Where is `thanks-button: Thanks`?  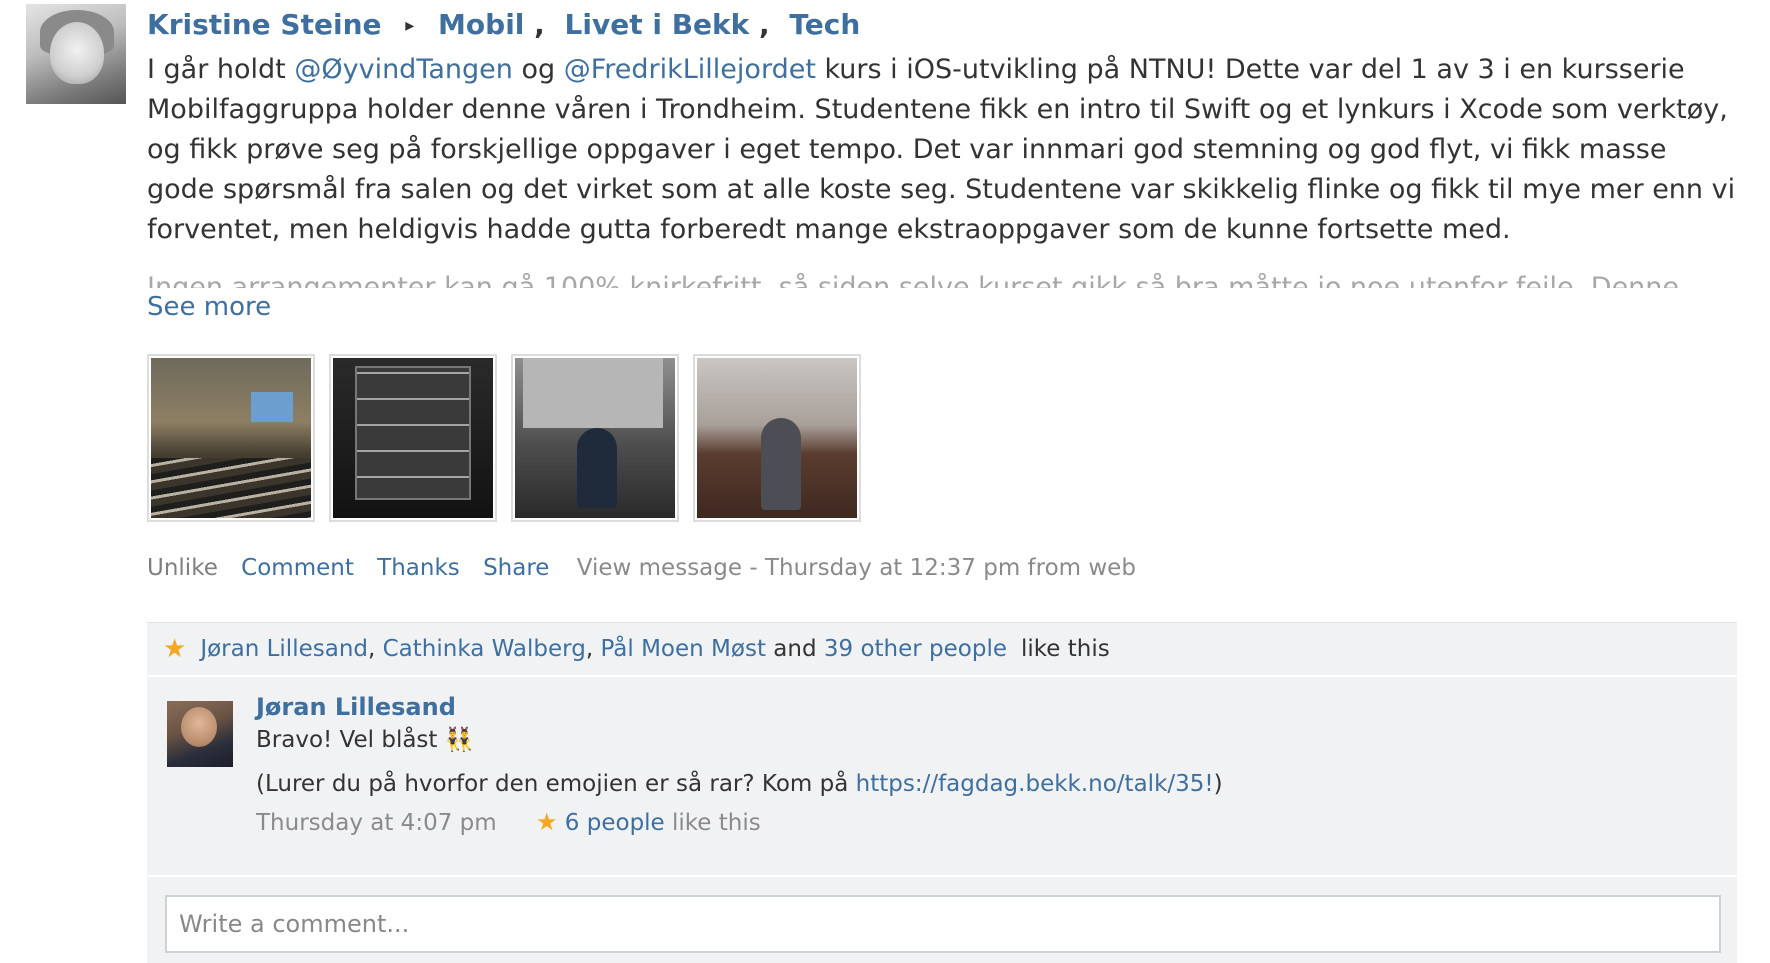 thanks-button: Thanks is located at coordinates (418, 568).